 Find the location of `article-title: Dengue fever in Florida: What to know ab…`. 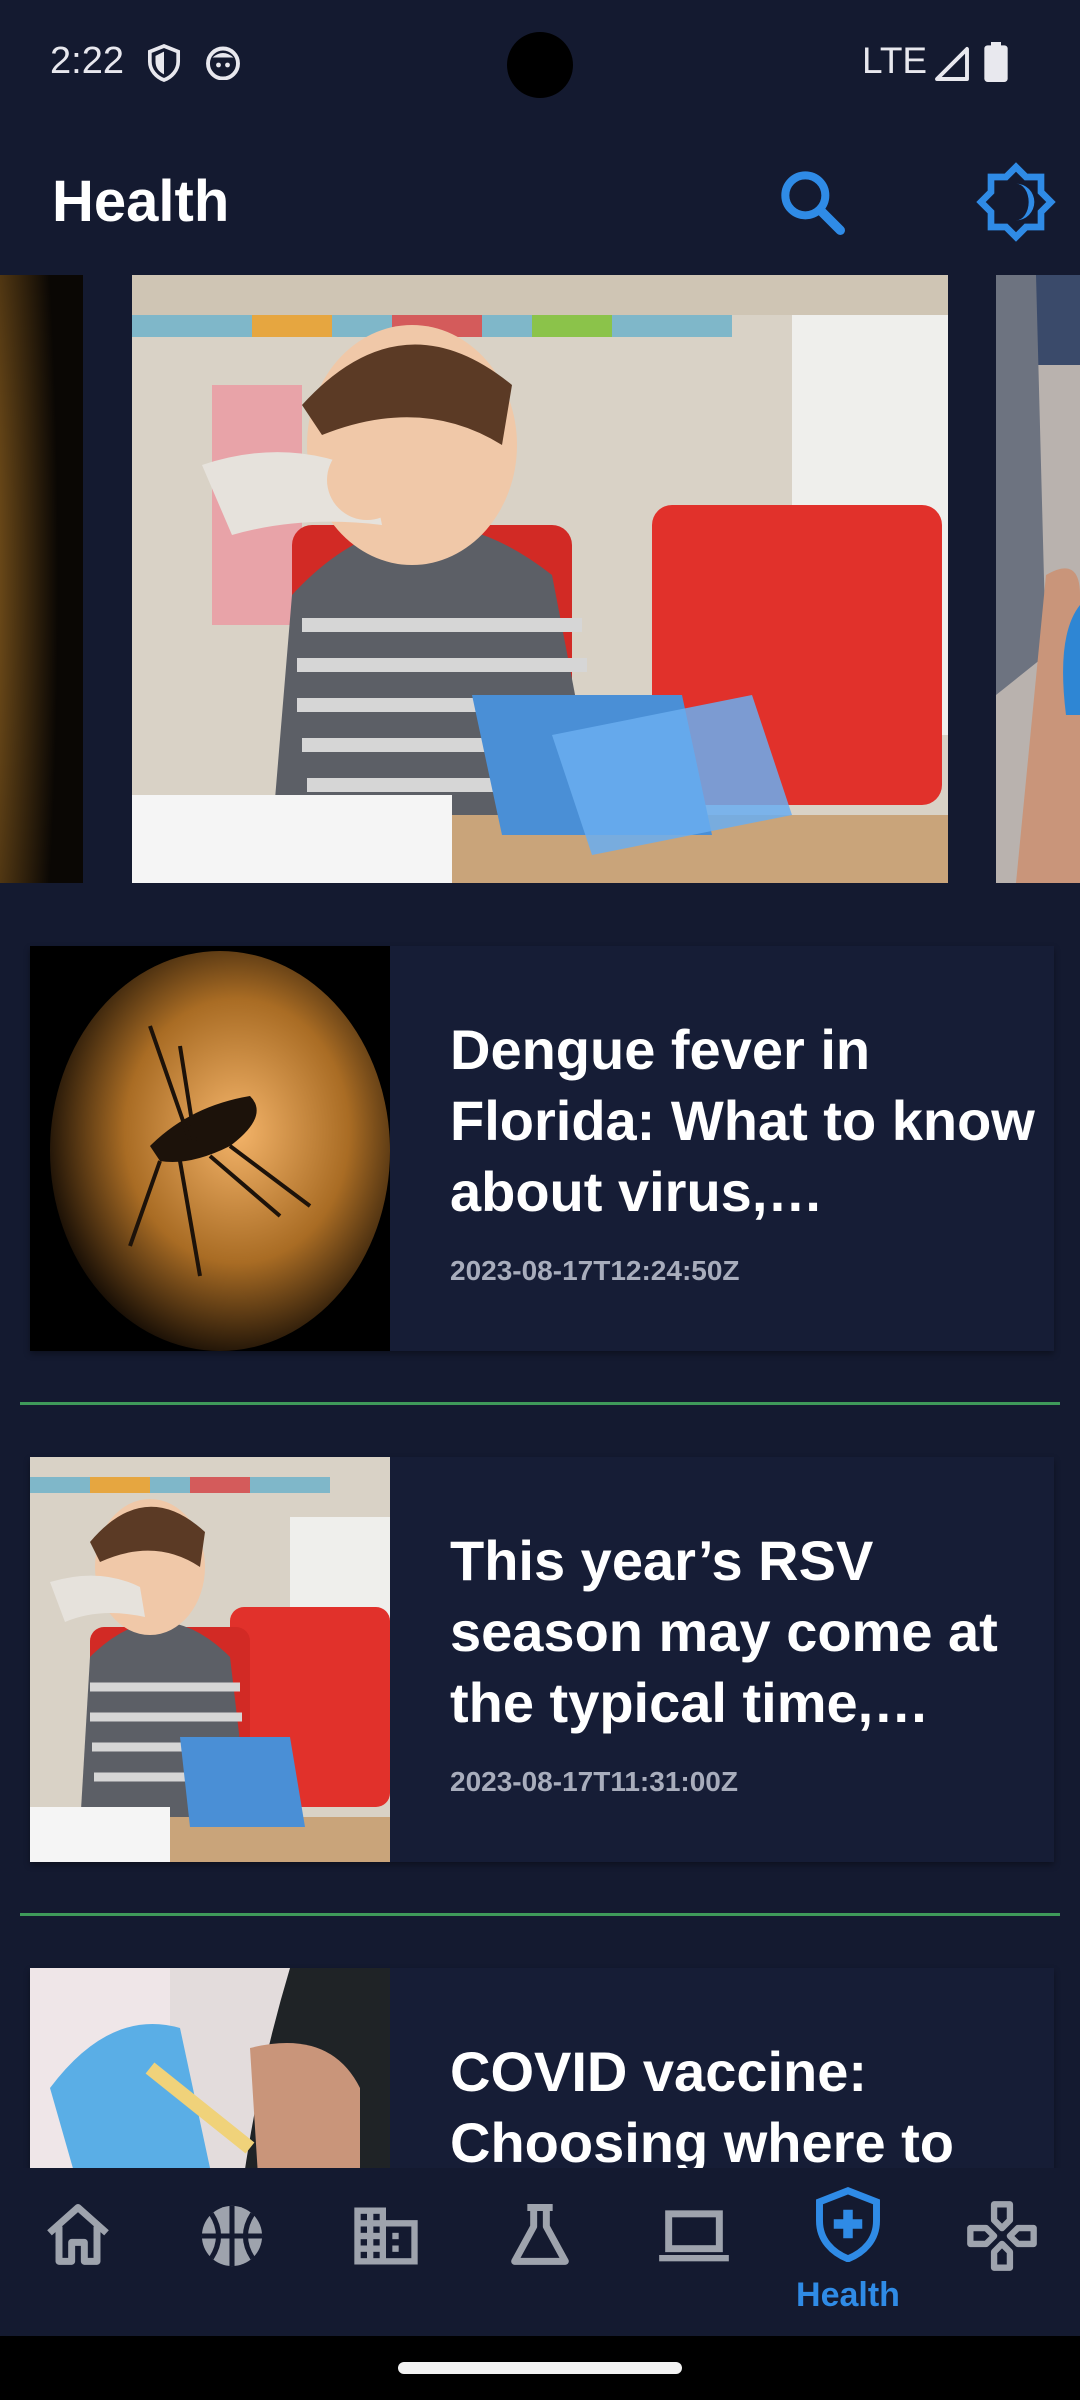

article-title: Dengue fever in Florida: What to know ab… is located at coordinates (742, 1120).